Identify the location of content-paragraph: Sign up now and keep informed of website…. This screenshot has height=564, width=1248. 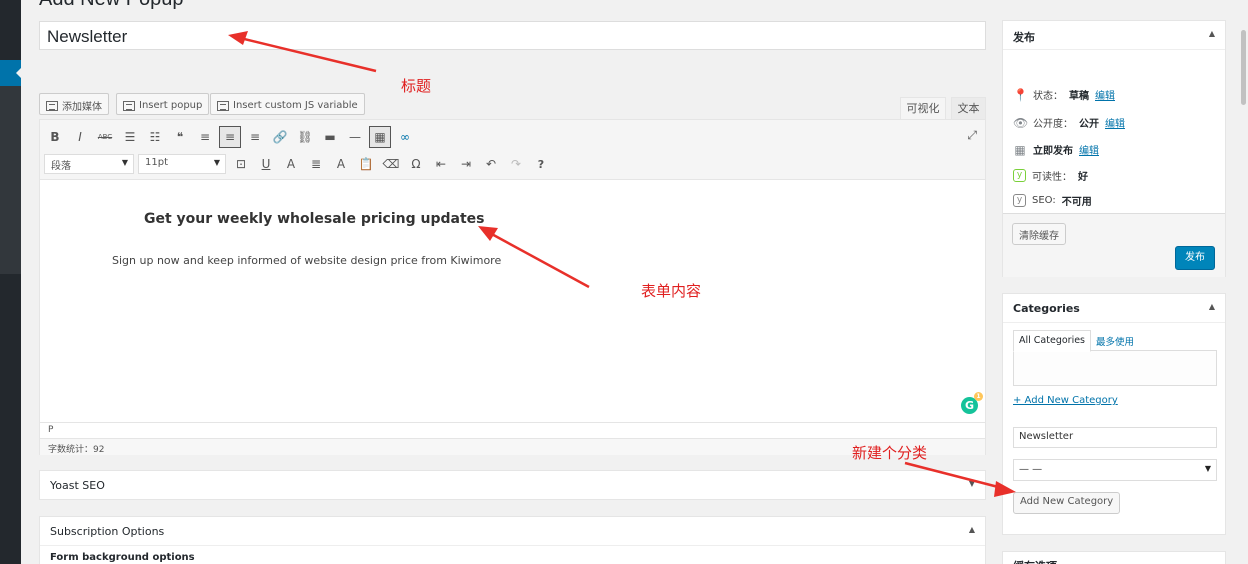
(307, 260).